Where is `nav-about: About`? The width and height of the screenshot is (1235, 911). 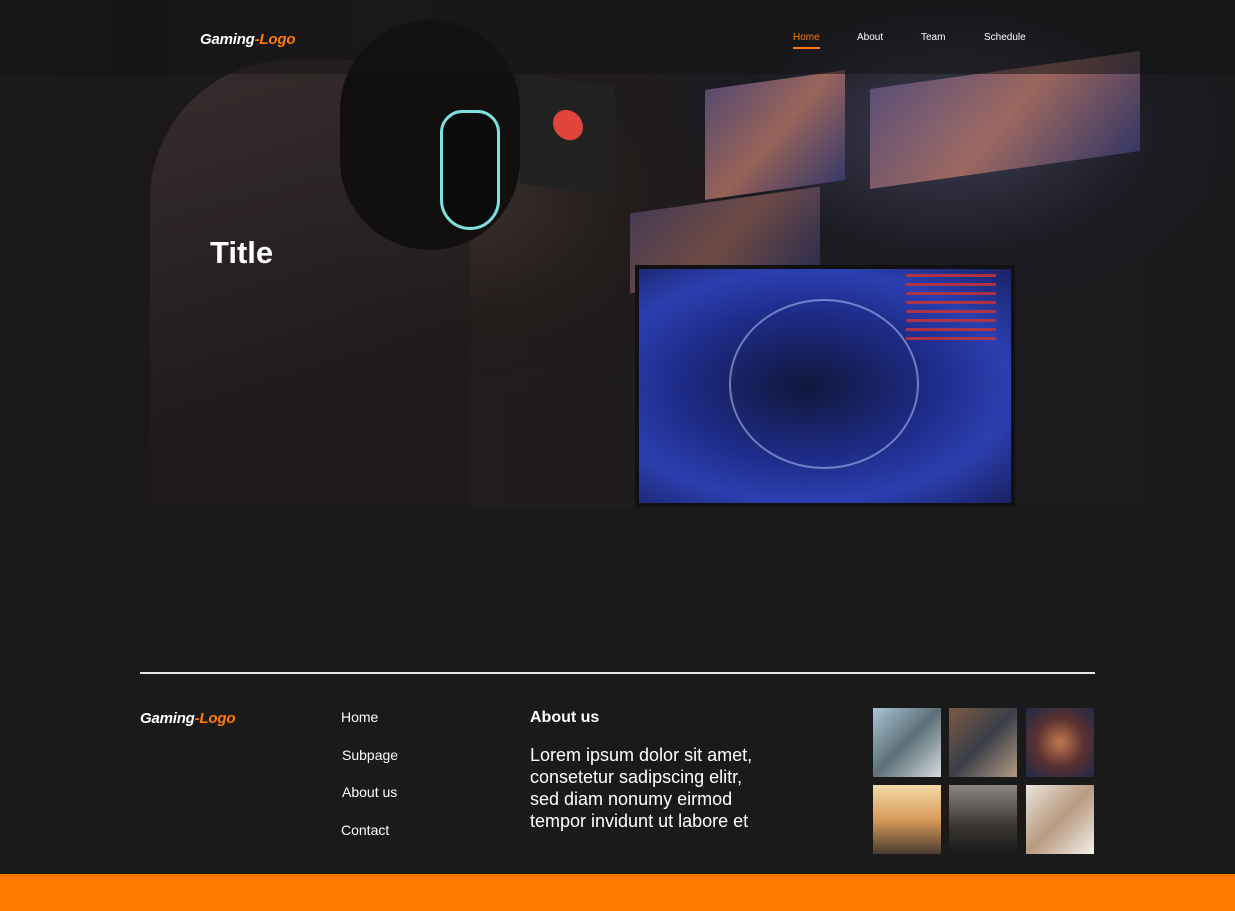
nav-about: About is located at coordinates (870, 37).